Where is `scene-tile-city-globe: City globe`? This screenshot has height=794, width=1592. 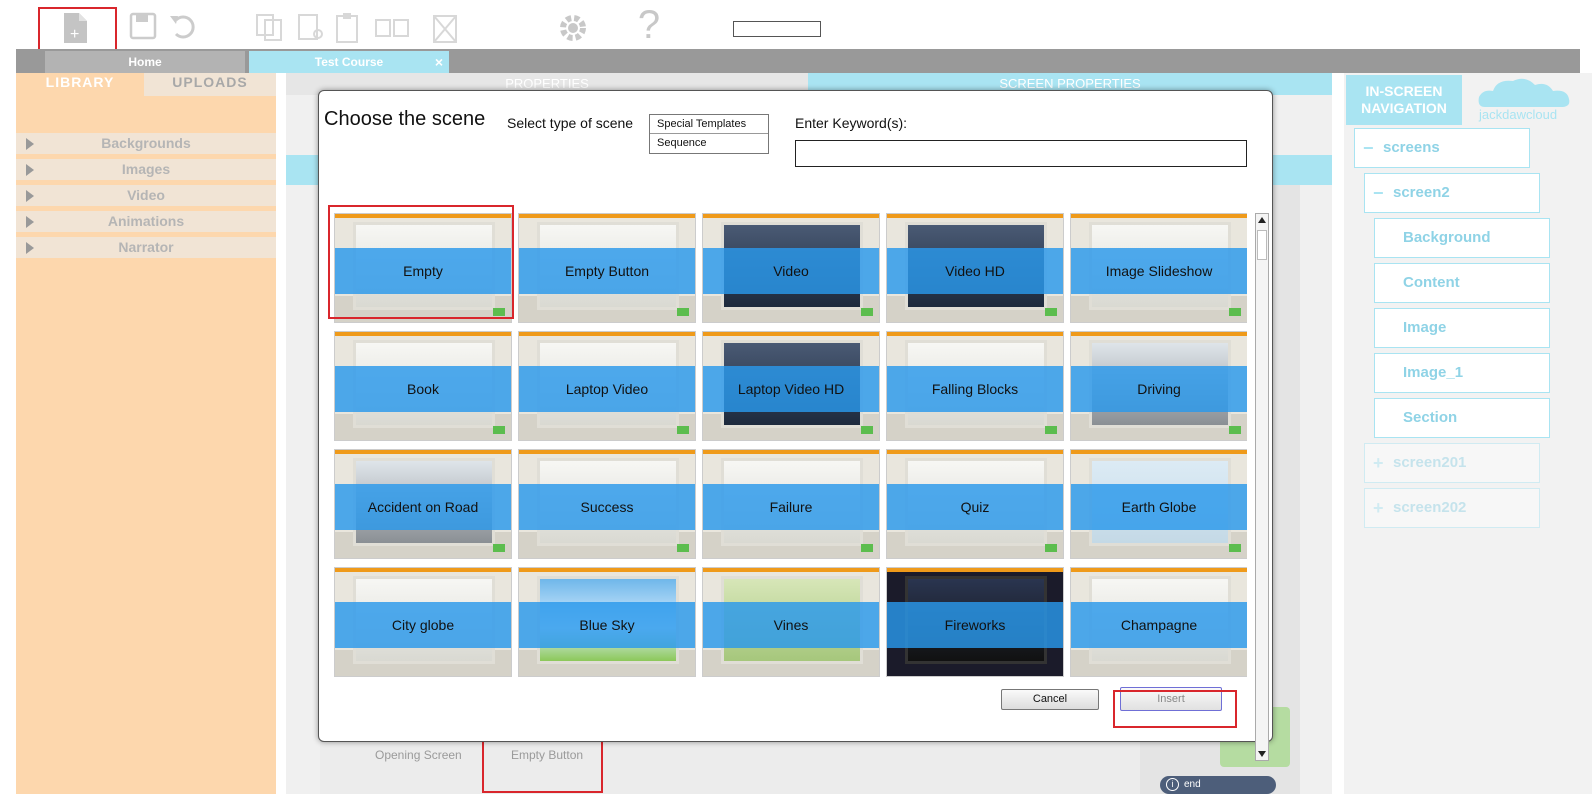 scene-tile-city-globe: City globe is located at coordinates (423, 622).